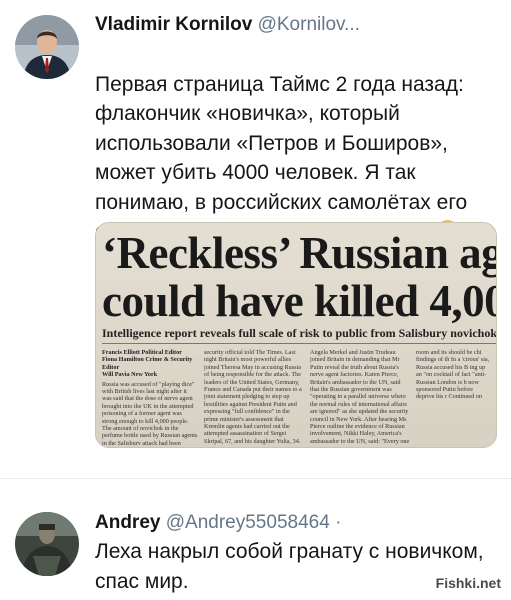 Image resolution: width=511 pixels, height=600 pixels. I want to click on tweet-2-header: Andrey @Andrey55058464 ·, so click(218, 523).